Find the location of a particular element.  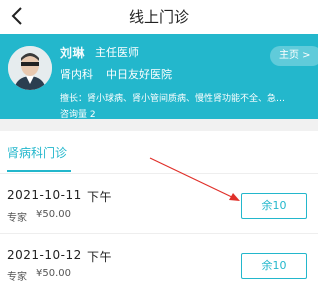

section-divider is located at coordinates (159, 125).